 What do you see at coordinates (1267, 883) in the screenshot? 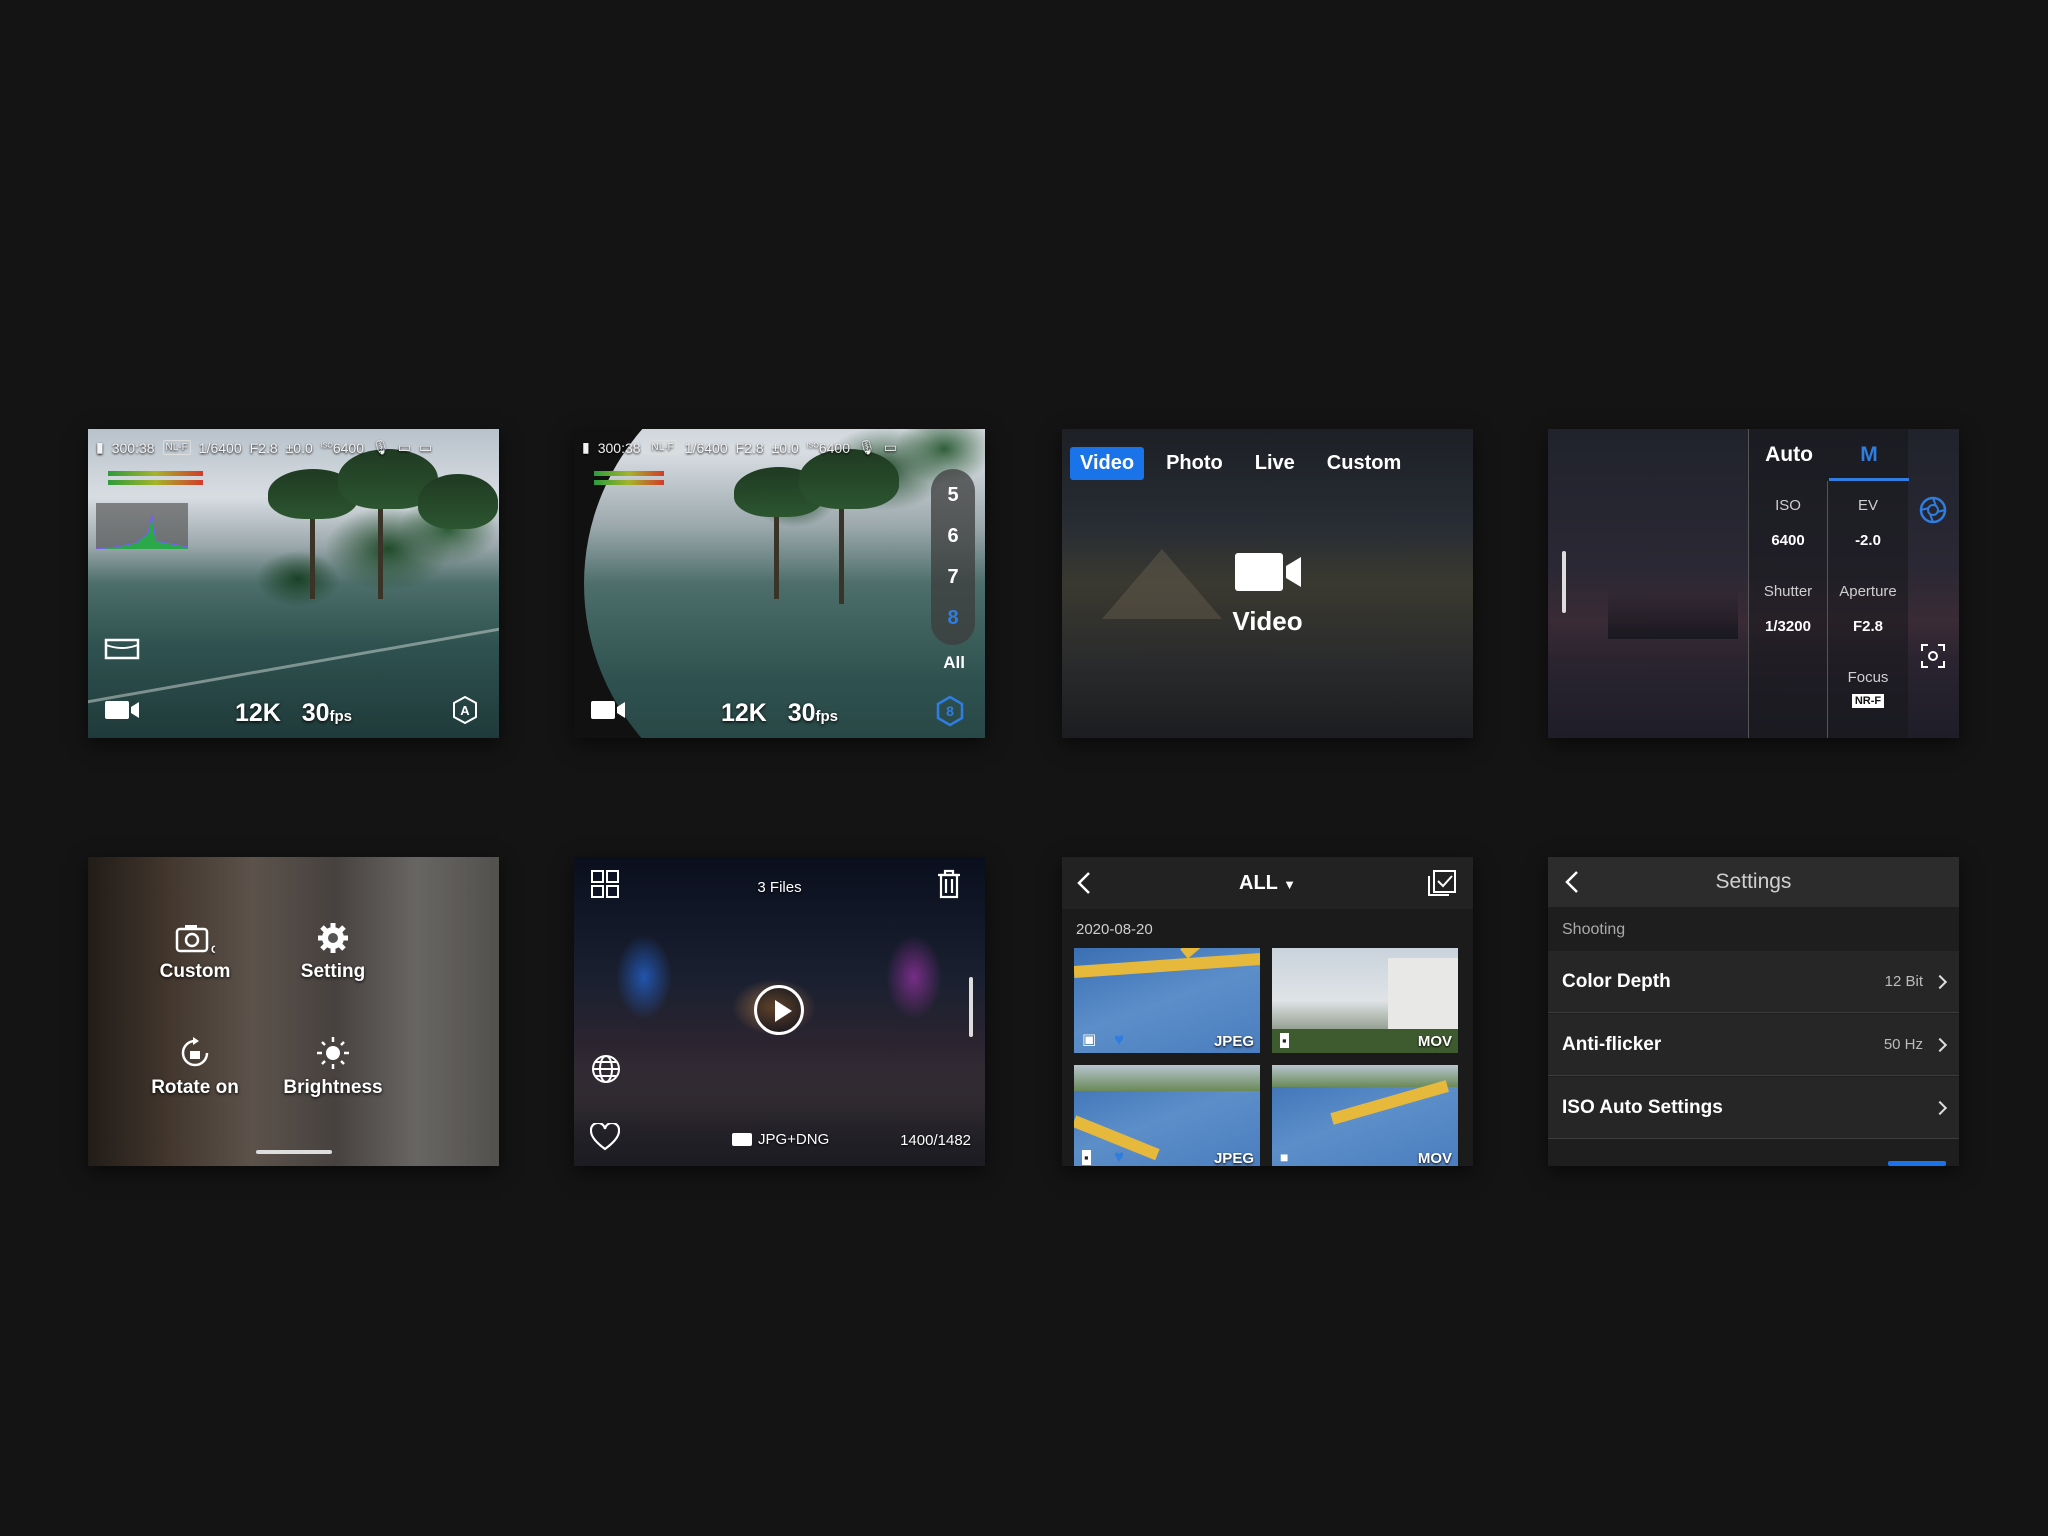
I see `filter-dropdown: ALL ▼` at bounding box center [1267, 883].